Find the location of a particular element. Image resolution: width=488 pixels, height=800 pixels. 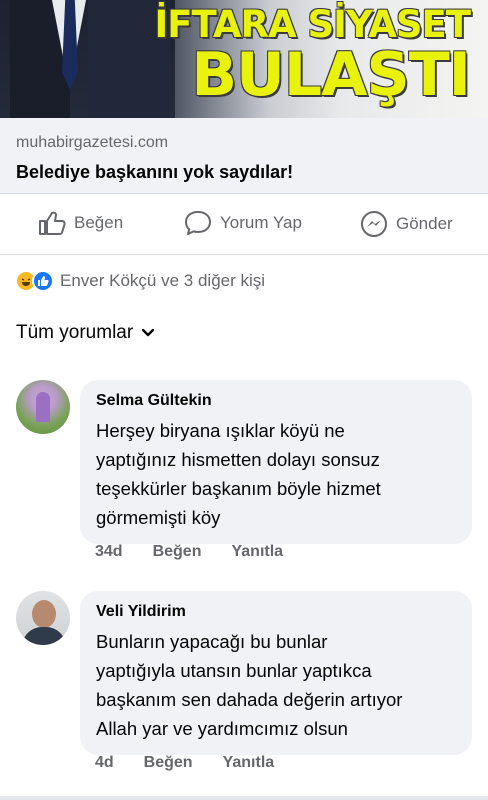

comment-line: yaptığıyla utansın bunlar yaptıkca is located at coordinates (234, 670).